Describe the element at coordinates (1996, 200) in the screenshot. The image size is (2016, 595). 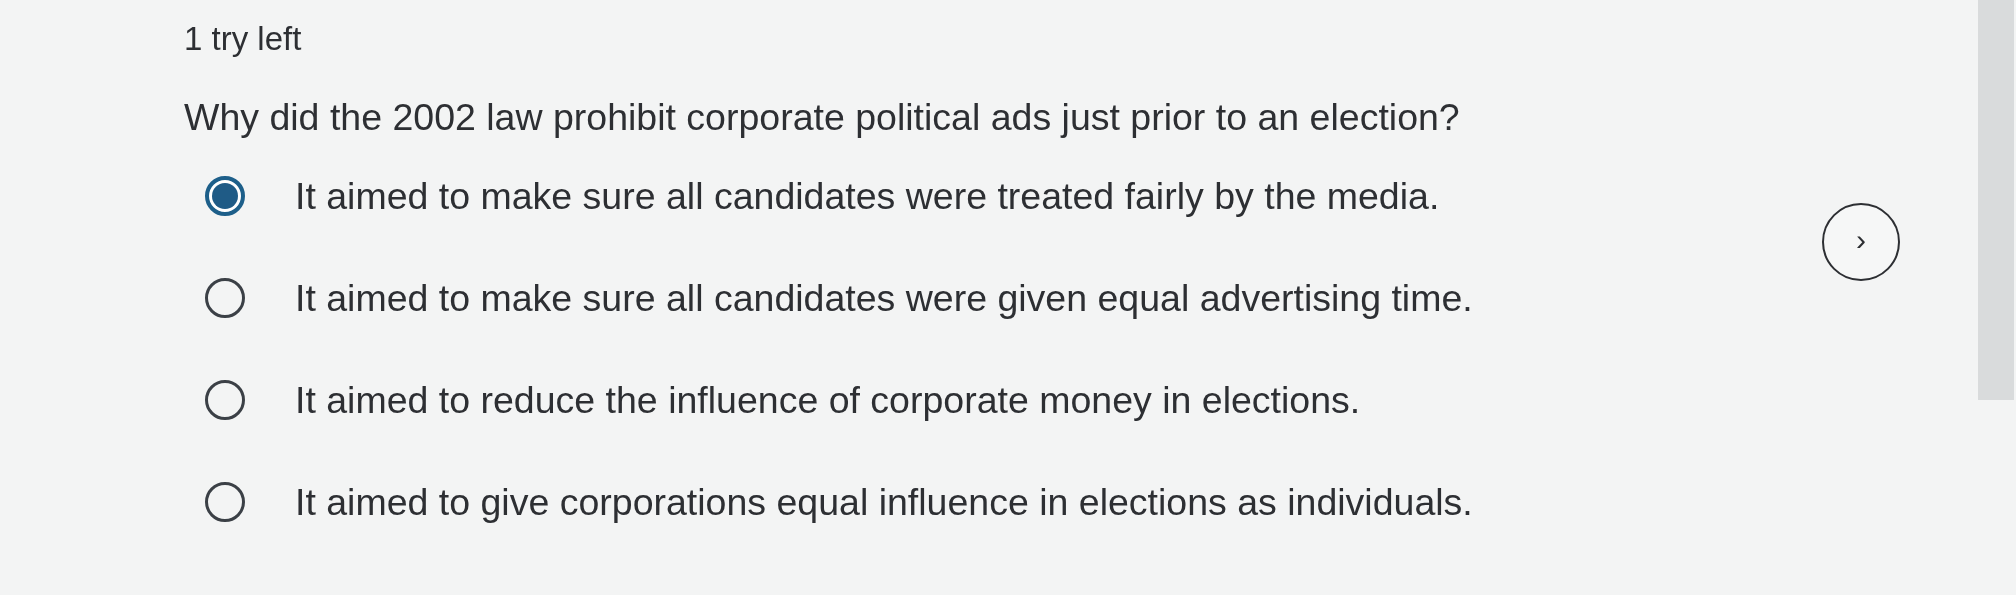
I see `scrollbar` at that location.